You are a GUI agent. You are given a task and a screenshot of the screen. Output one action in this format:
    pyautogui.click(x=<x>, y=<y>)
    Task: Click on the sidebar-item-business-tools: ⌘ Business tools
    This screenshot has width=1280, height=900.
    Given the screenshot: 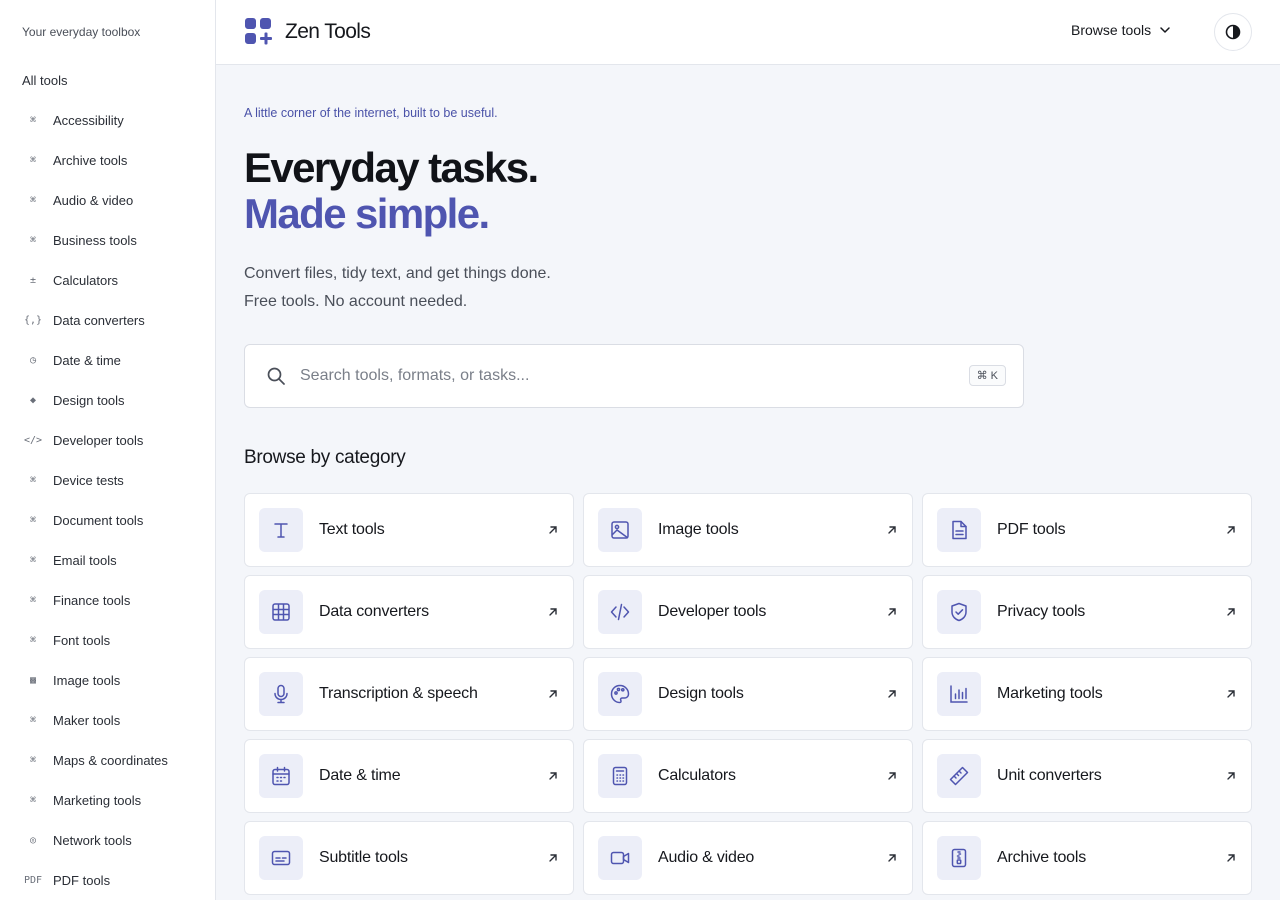 What is the action you would take?
    pyautogui.click(x=107, y=240)
    